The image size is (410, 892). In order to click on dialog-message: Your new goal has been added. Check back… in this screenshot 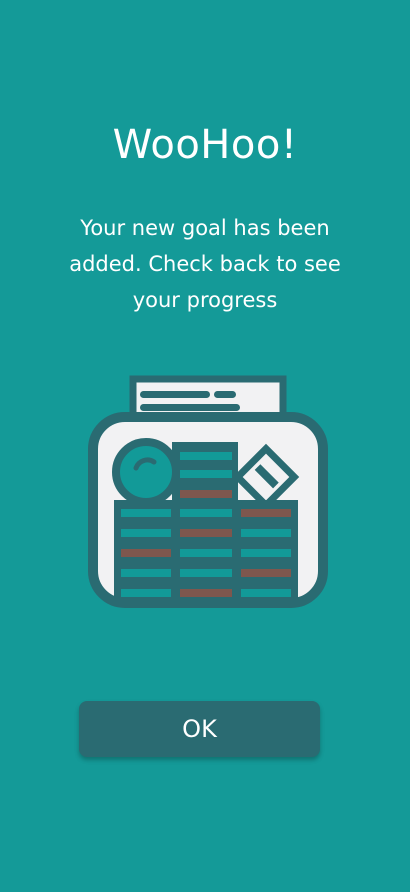, I will do `click(205, 264)`.